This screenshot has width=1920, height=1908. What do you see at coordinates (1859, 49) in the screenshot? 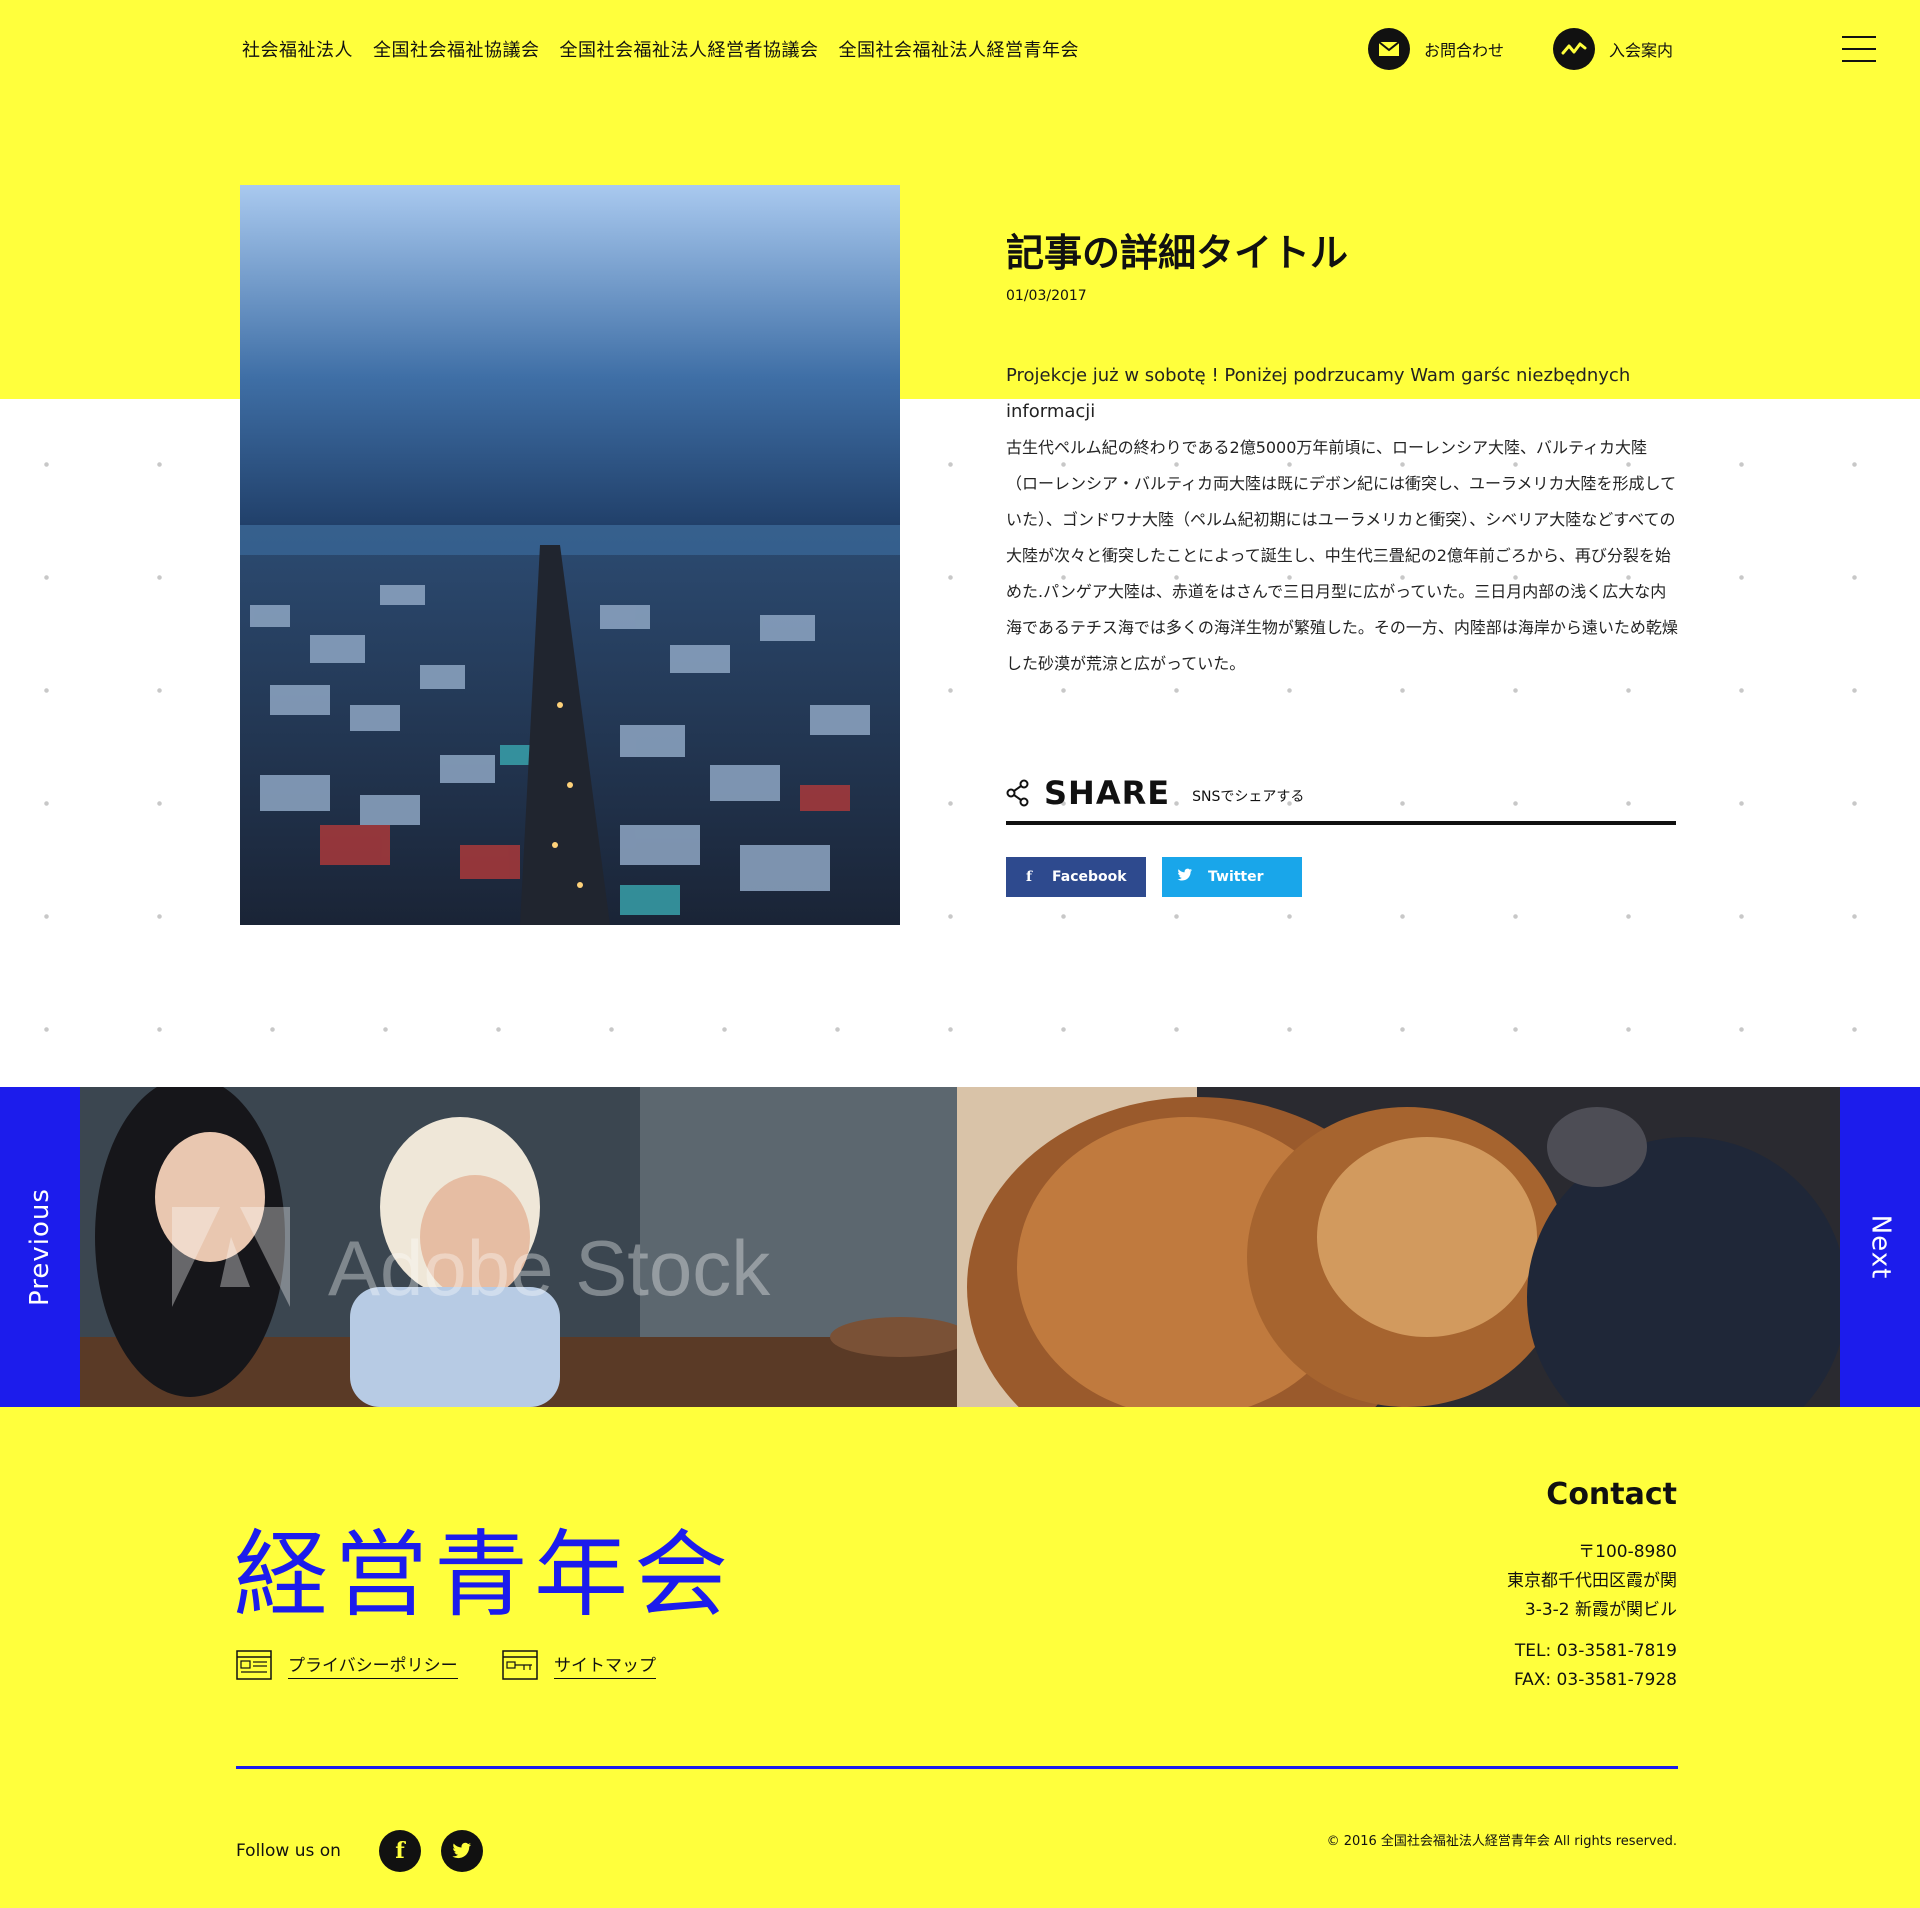
I see `menu-icon` at bounding box center [1859, 49].